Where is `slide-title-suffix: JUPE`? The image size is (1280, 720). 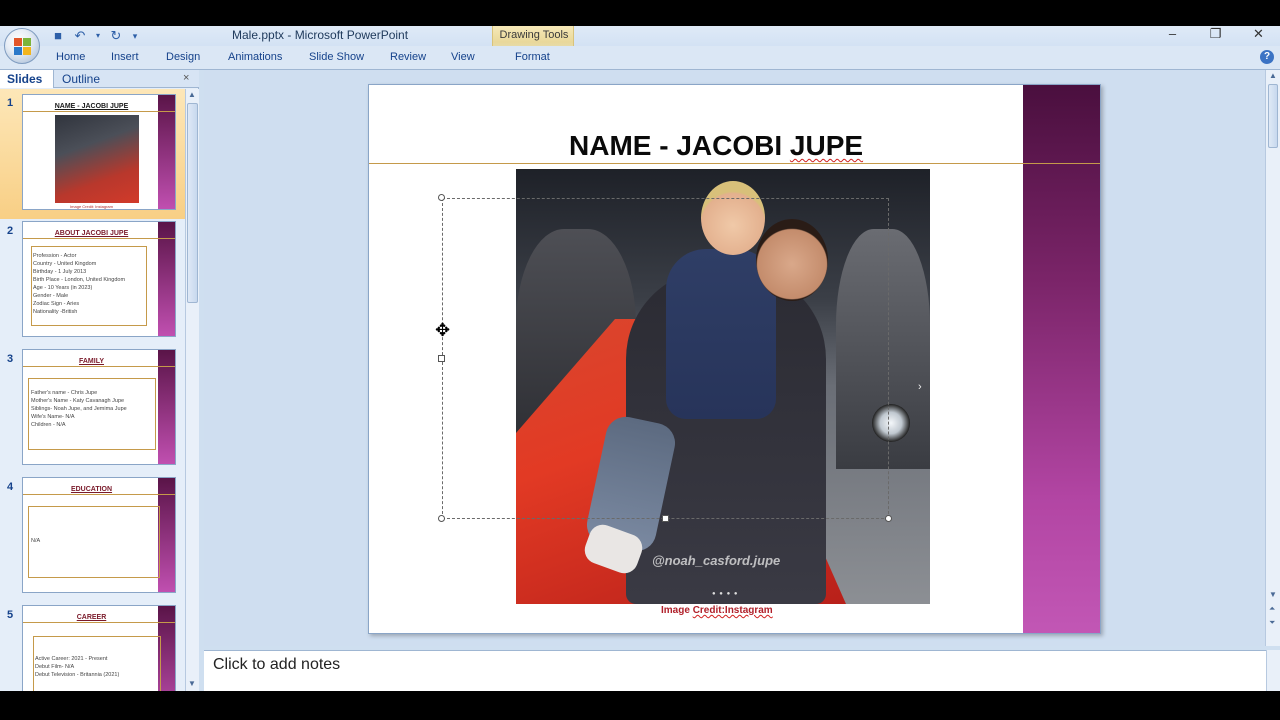
slide-title-suffix: JUPE is located at coordinates (826, 145).